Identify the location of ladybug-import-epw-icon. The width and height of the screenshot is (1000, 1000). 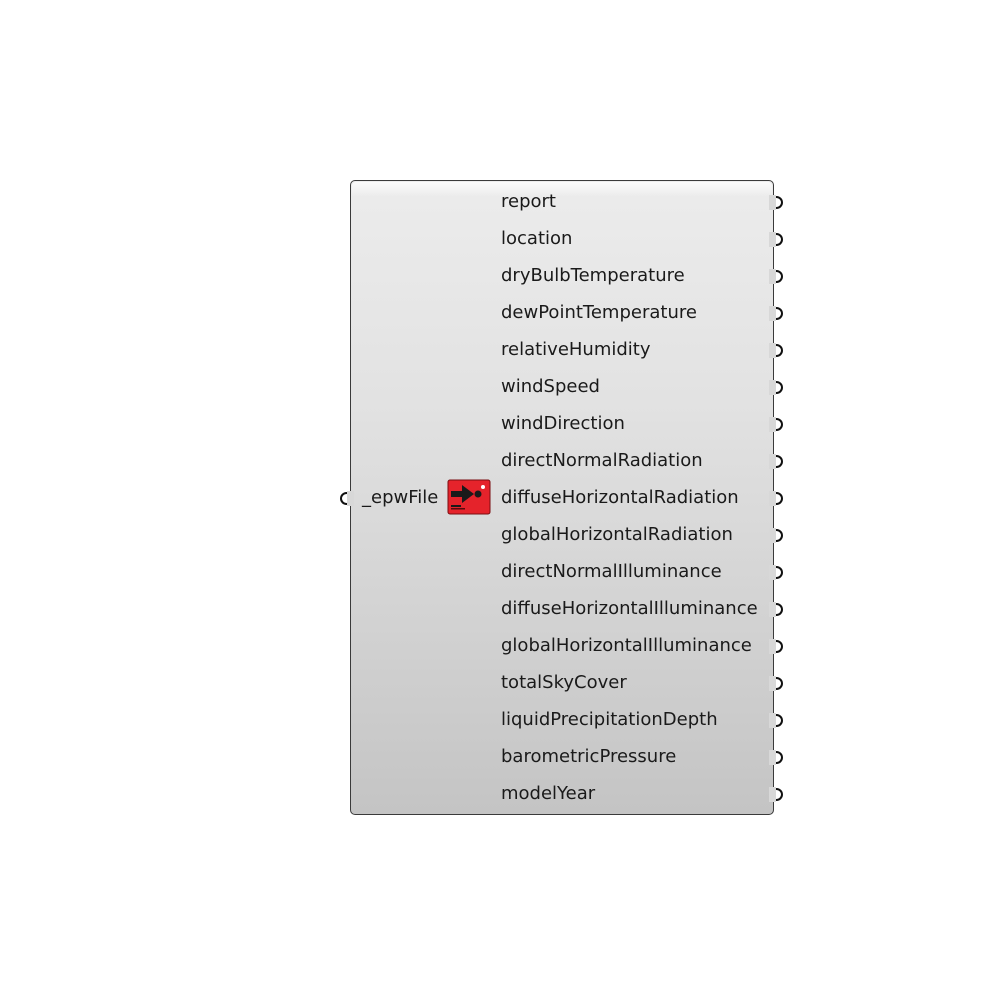
(469, 497).